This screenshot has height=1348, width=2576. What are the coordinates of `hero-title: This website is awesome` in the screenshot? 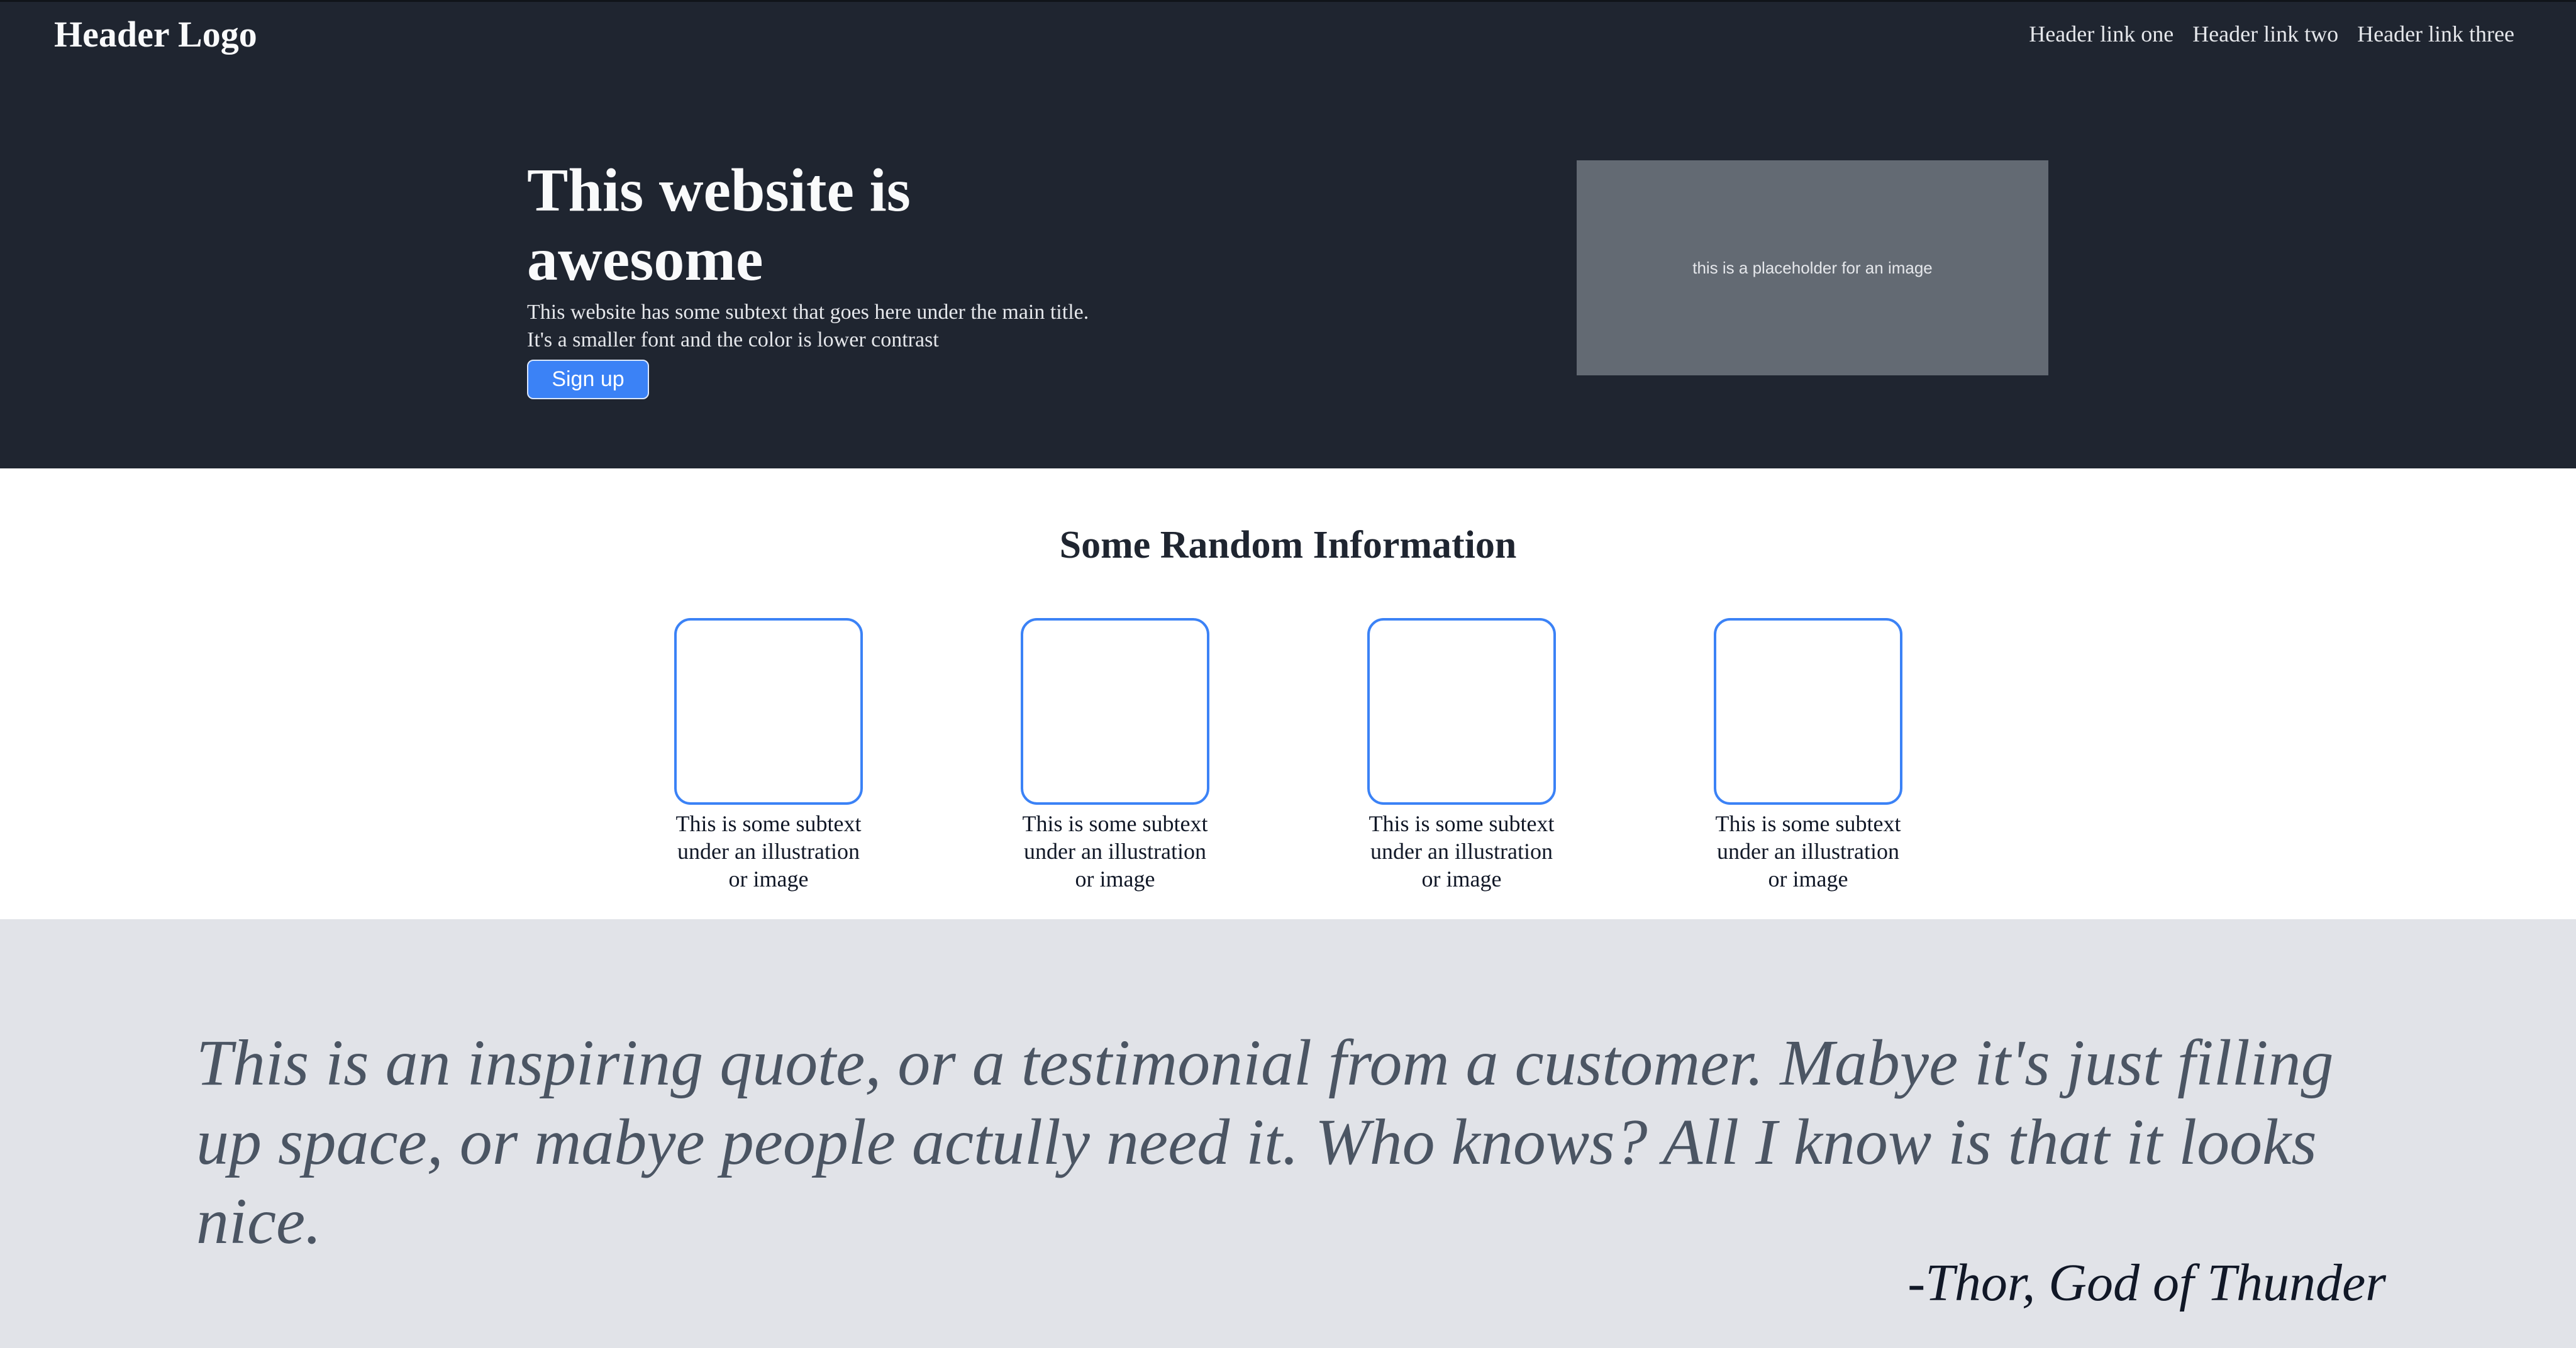 It's located at (719, 225).